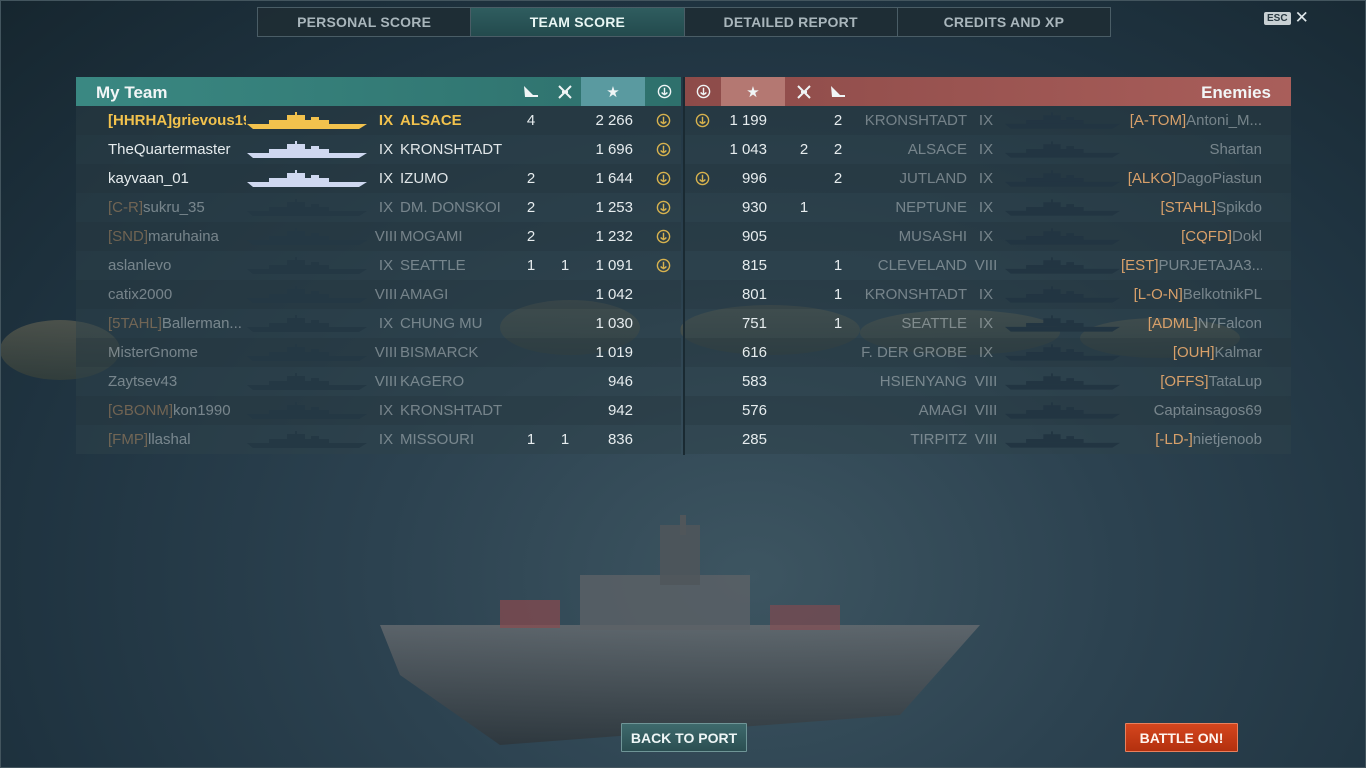 This screenshot has width=1366, height=768. Describe the element at coordinates (378, 149) in the screenshot. I see `player-row: TheQuartermaster IX KRONSHTADT 1 696` at that location.